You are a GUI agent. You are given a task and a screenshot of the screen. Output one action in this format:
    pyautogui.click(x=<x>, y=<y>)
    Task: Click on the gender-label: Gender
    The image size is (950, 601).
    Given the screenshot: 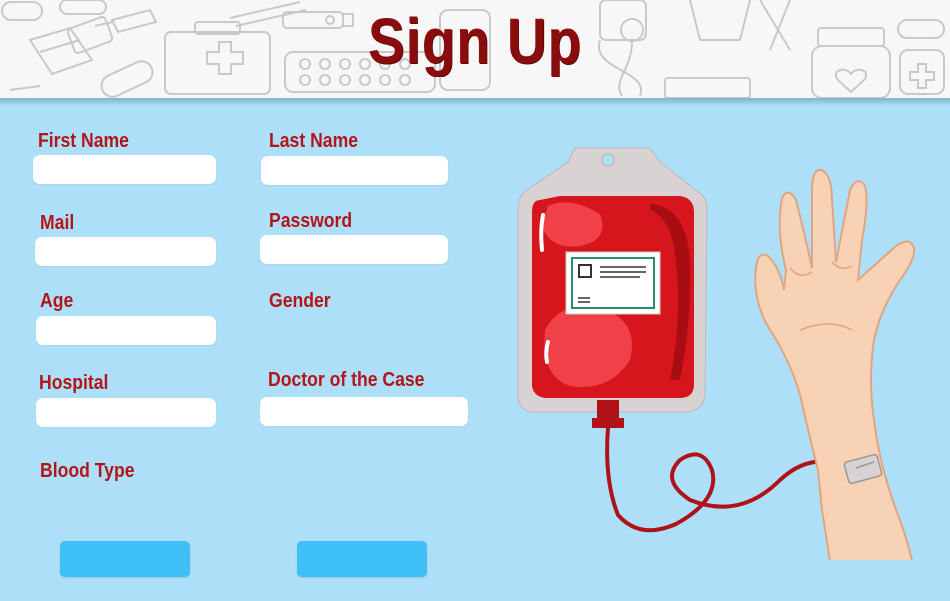 What is the action you would take?
    pyautogui.click(x=300, y=301)
    